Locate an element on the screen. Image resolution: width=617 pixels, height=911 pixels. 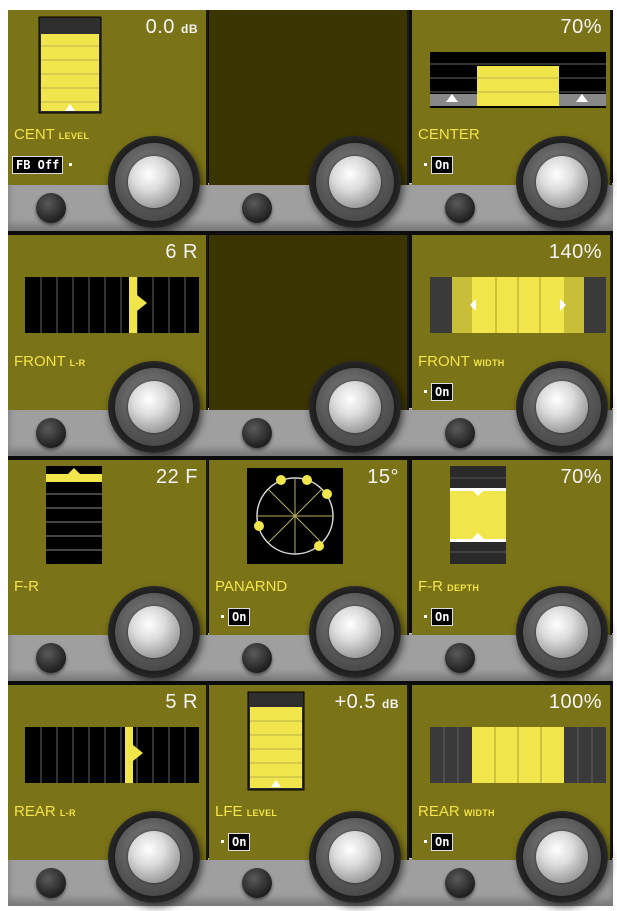
panarnd-on-toggle: On is located at coordinates (233, 617).